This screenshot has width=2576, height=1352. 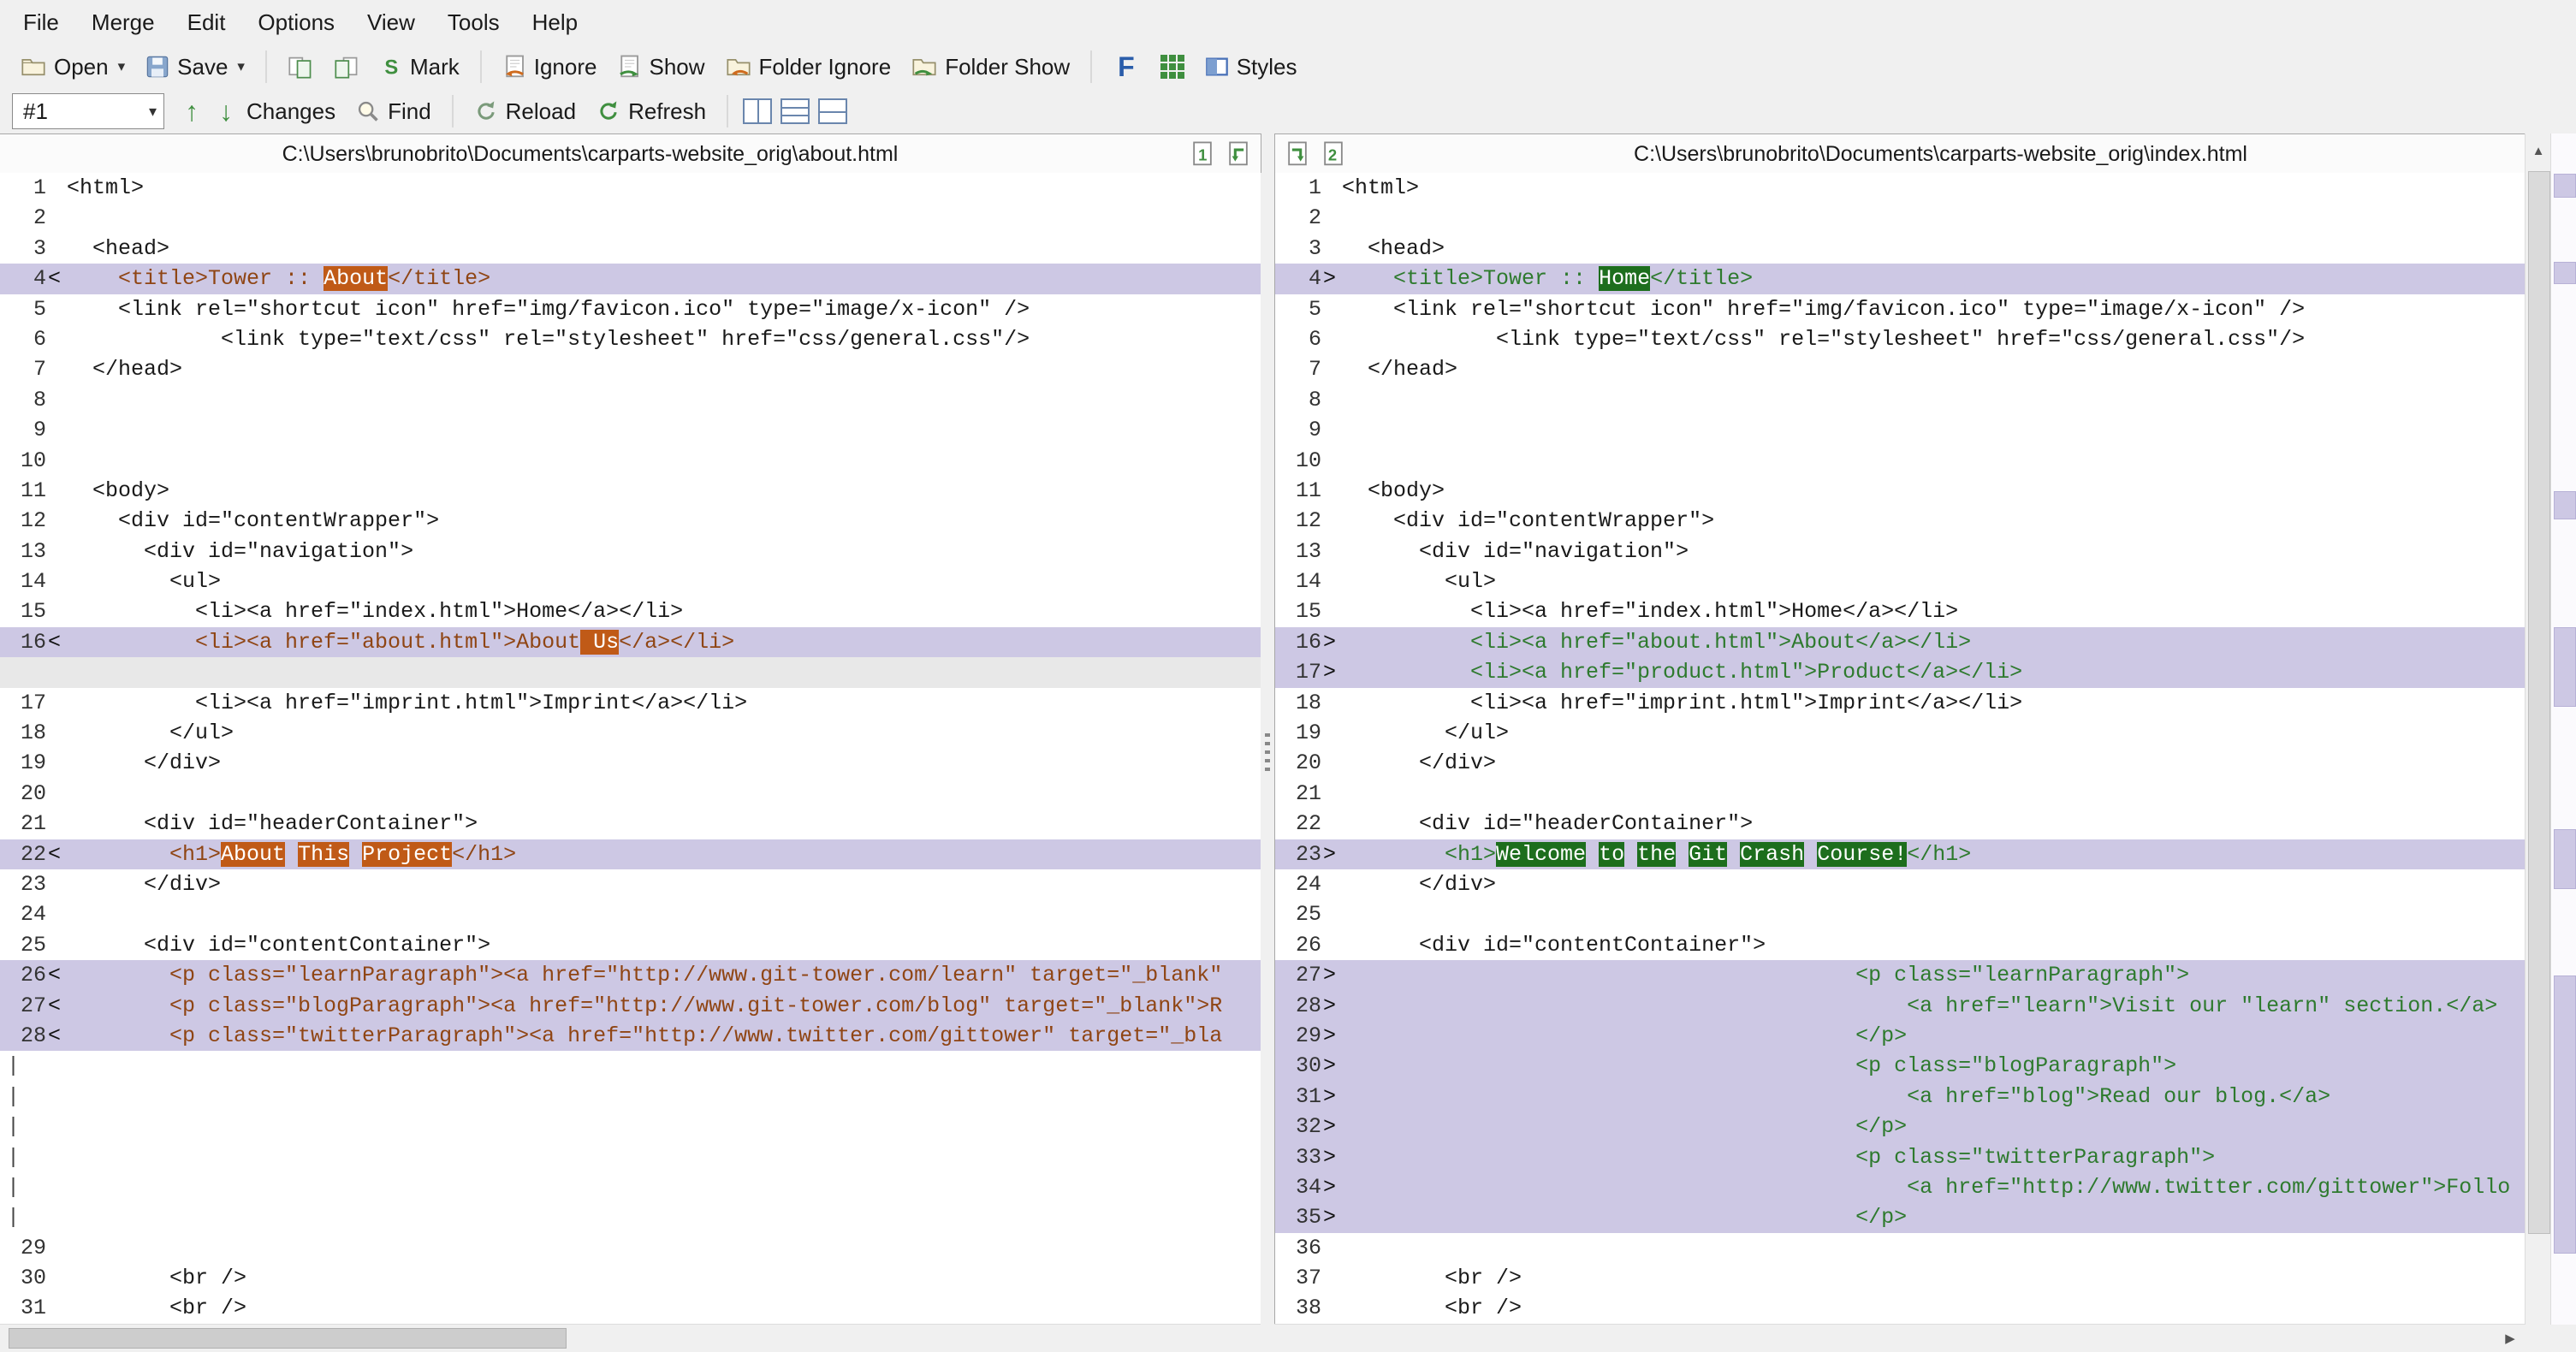 What do you see at coordinates (1899, 1338) in the screenshot?
I see `right-horizontal-scrollbar: ▶` at bounding box center [1899, 1338].